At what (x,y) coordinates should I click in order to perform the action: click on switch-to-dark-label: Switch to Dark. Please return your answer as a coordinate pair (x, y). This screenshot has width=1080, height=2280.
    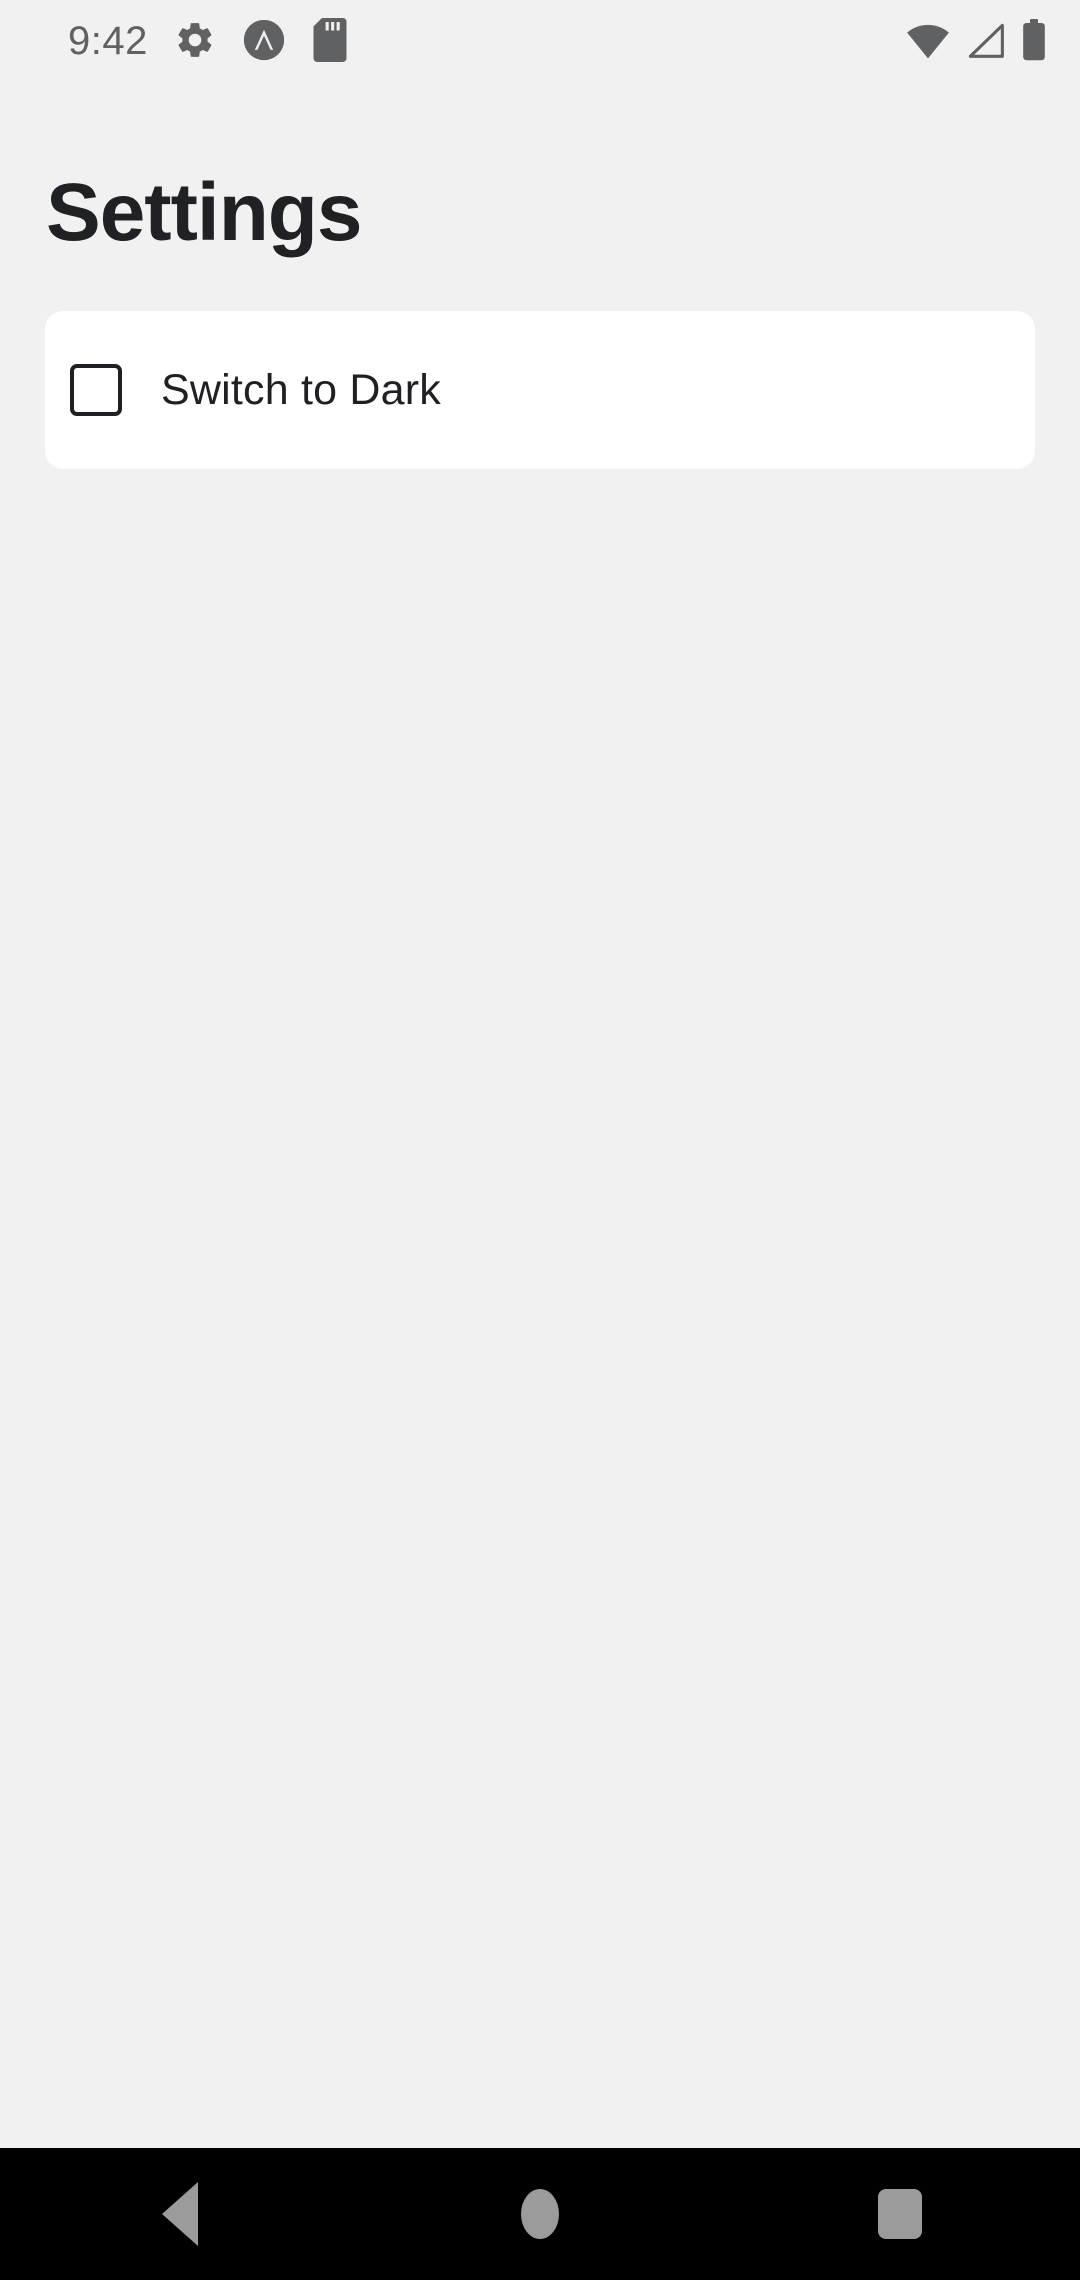
    Looking at the image, I should click on (301, 389).